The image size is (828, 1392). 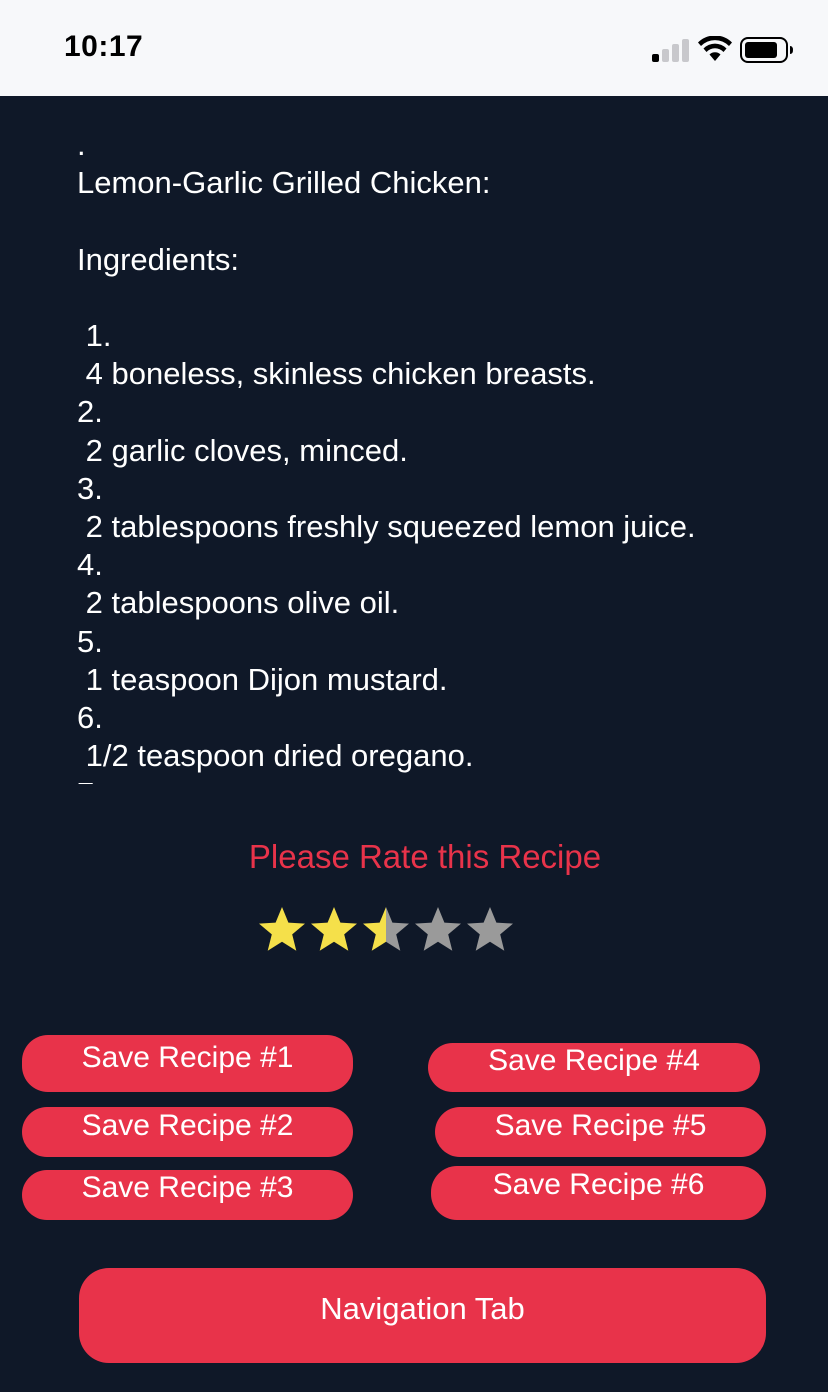 What do you see at coordinates (414, 48) in the screenshot?
I see `status-bar: 10:17` at bounding box center [414, 48].